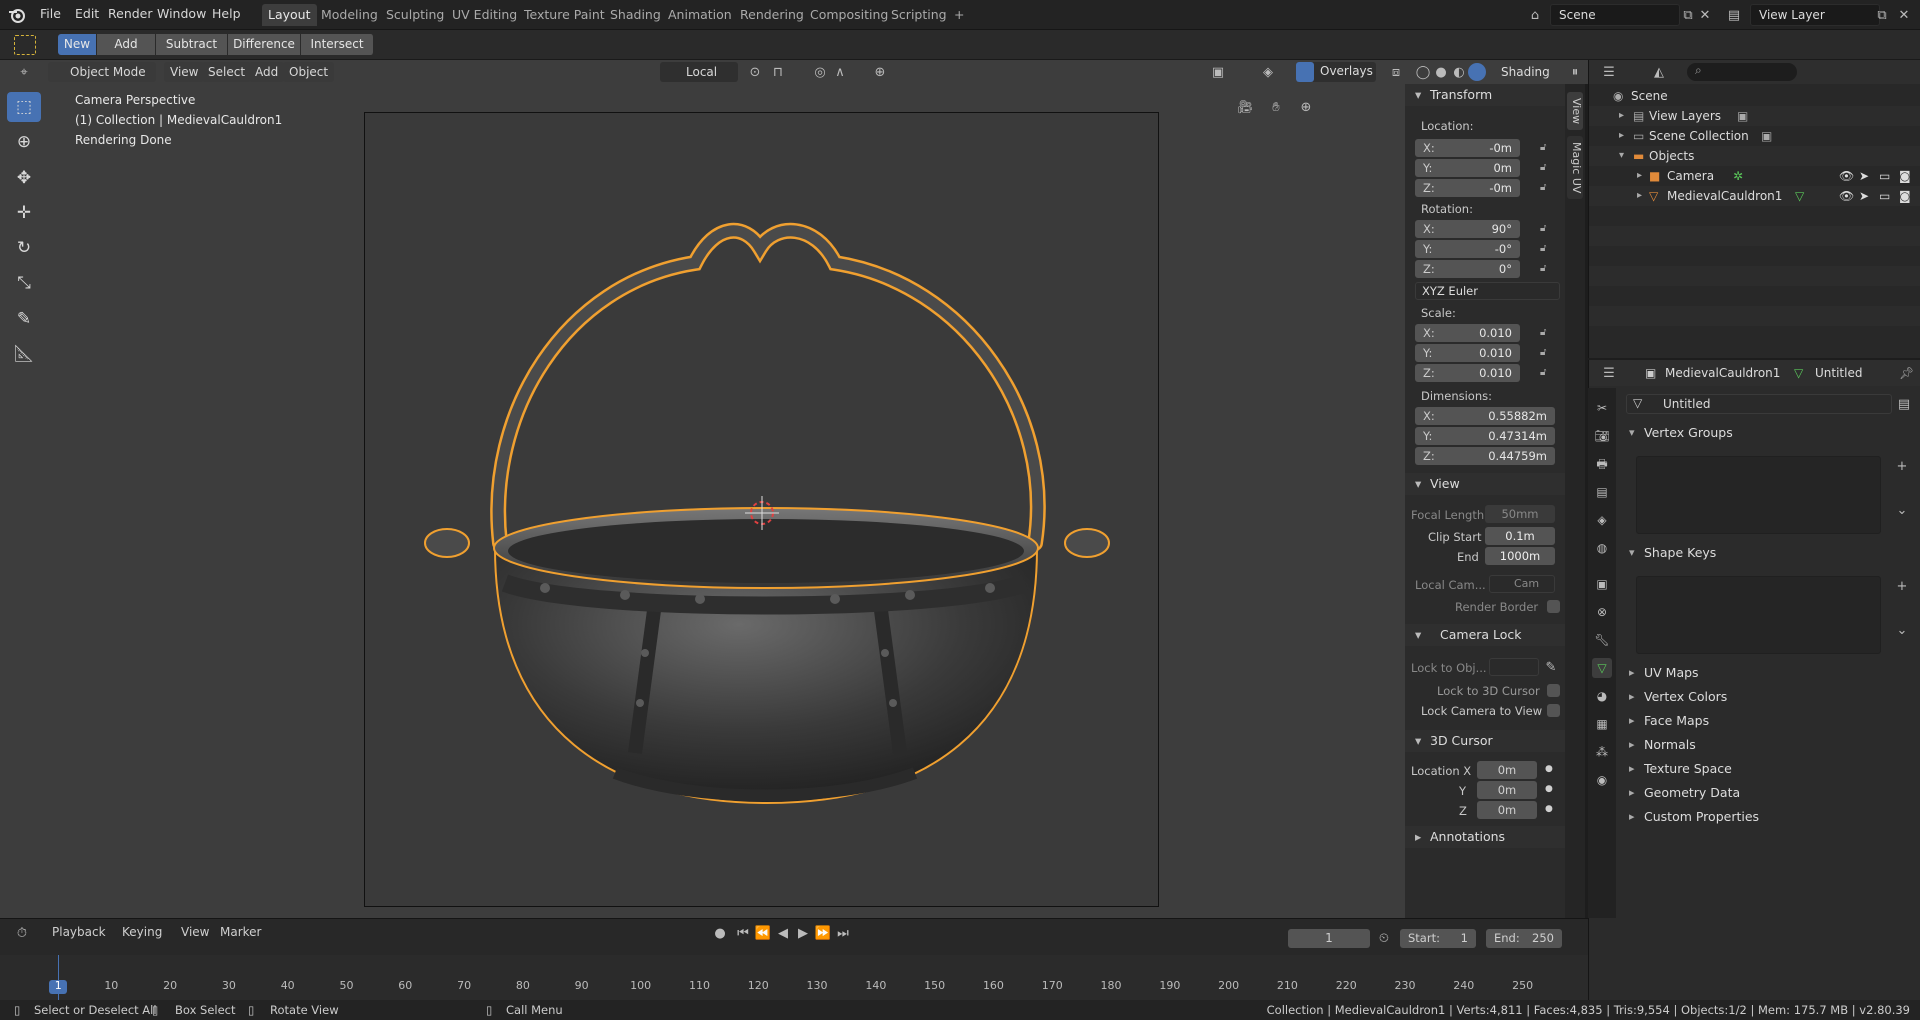  I want to click on end-frame-field: End: 250, so click(1524, 938).